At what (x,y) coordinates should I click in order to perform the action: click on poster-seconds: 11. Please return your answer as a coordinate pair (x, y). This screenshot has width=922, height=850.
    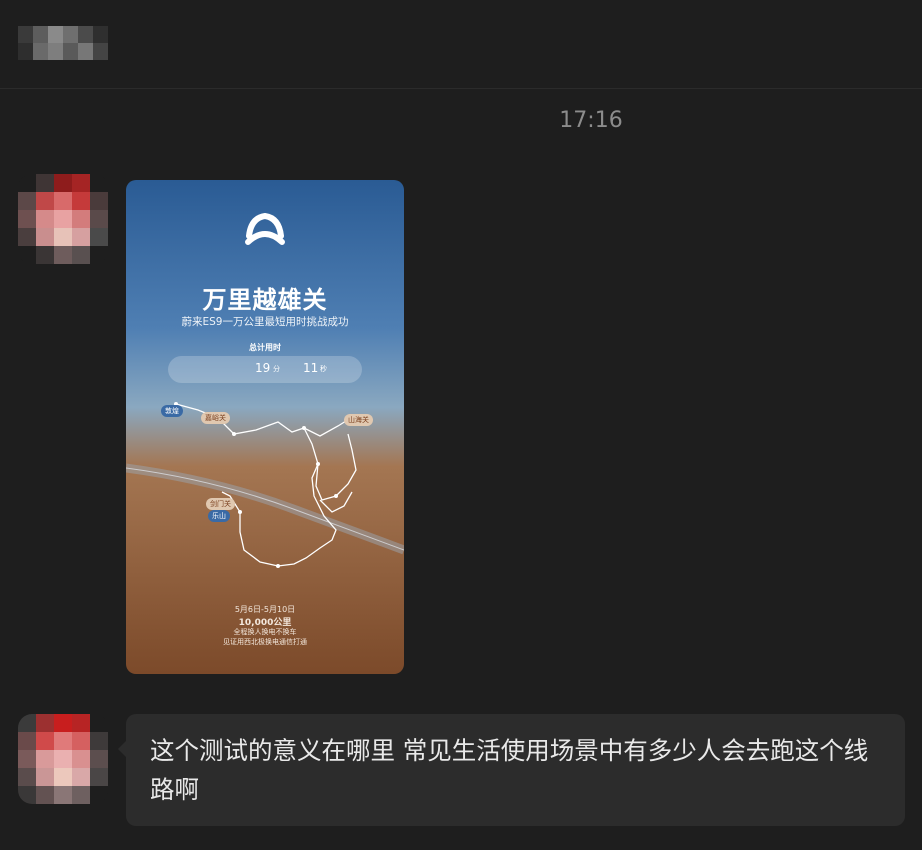
    Looking at the image, I should click on (311, 368).